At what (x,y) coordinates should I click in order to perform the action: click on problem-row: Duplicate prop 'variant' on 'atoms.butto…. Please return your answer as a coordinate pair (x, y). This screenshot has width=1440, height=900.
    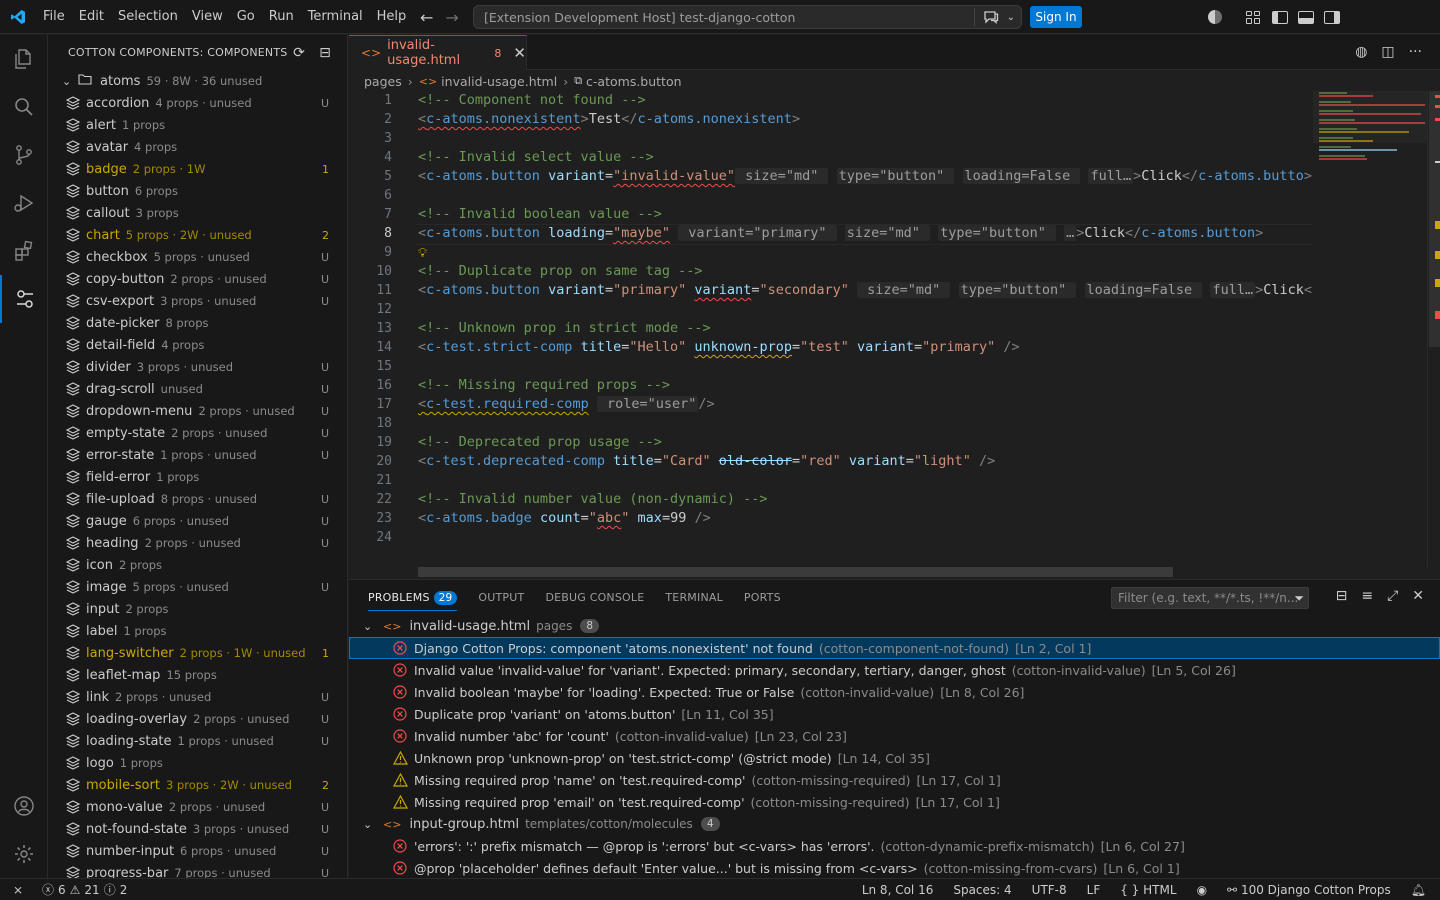
    Looking at the image, I should click on (894, 714).